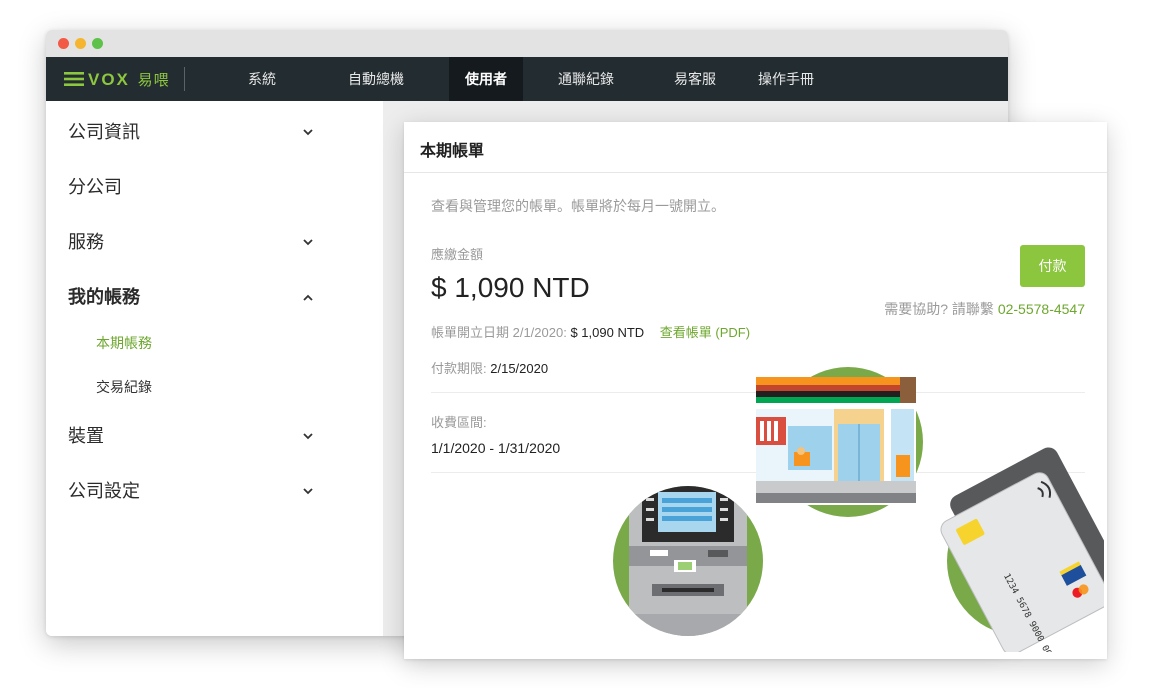  I want to click on sidebar-item-services: 服務, so click(86, 242).